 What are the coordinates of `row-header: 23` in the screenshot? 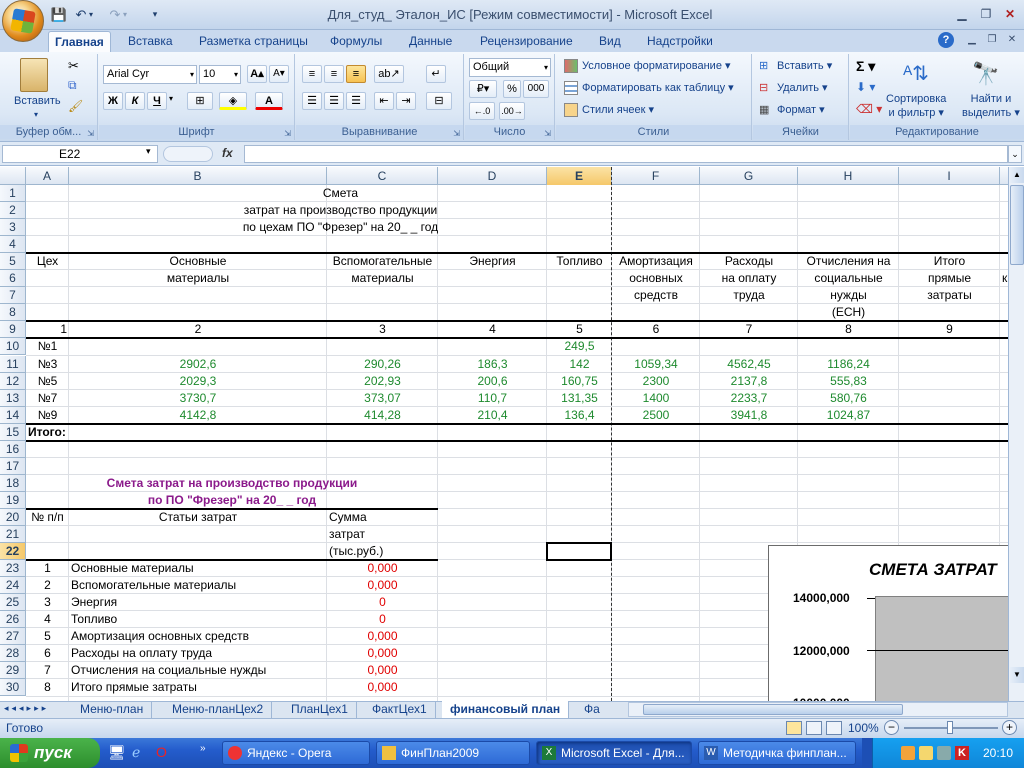 It's located at (13, 569).